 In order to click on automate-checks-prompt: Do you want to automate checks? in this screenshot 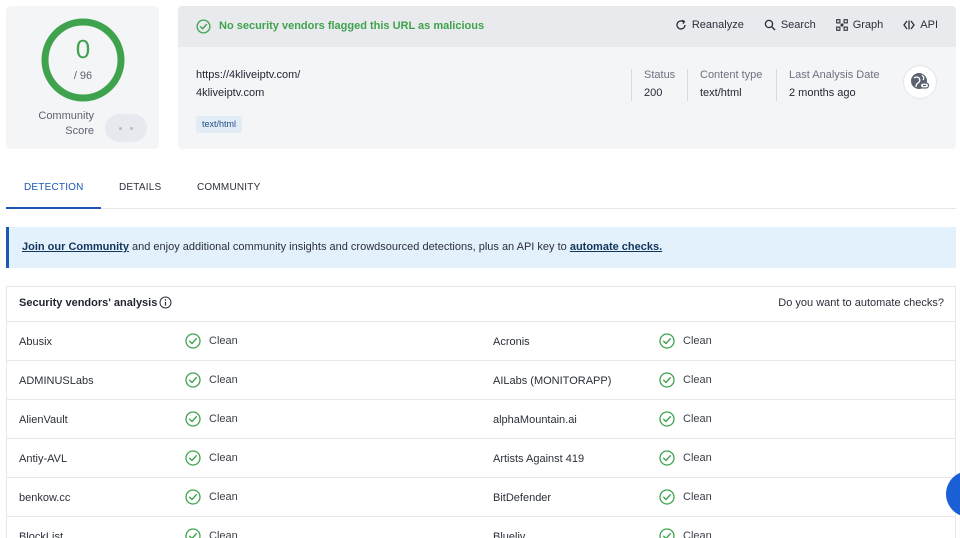, I will do `click(861, 303)`.